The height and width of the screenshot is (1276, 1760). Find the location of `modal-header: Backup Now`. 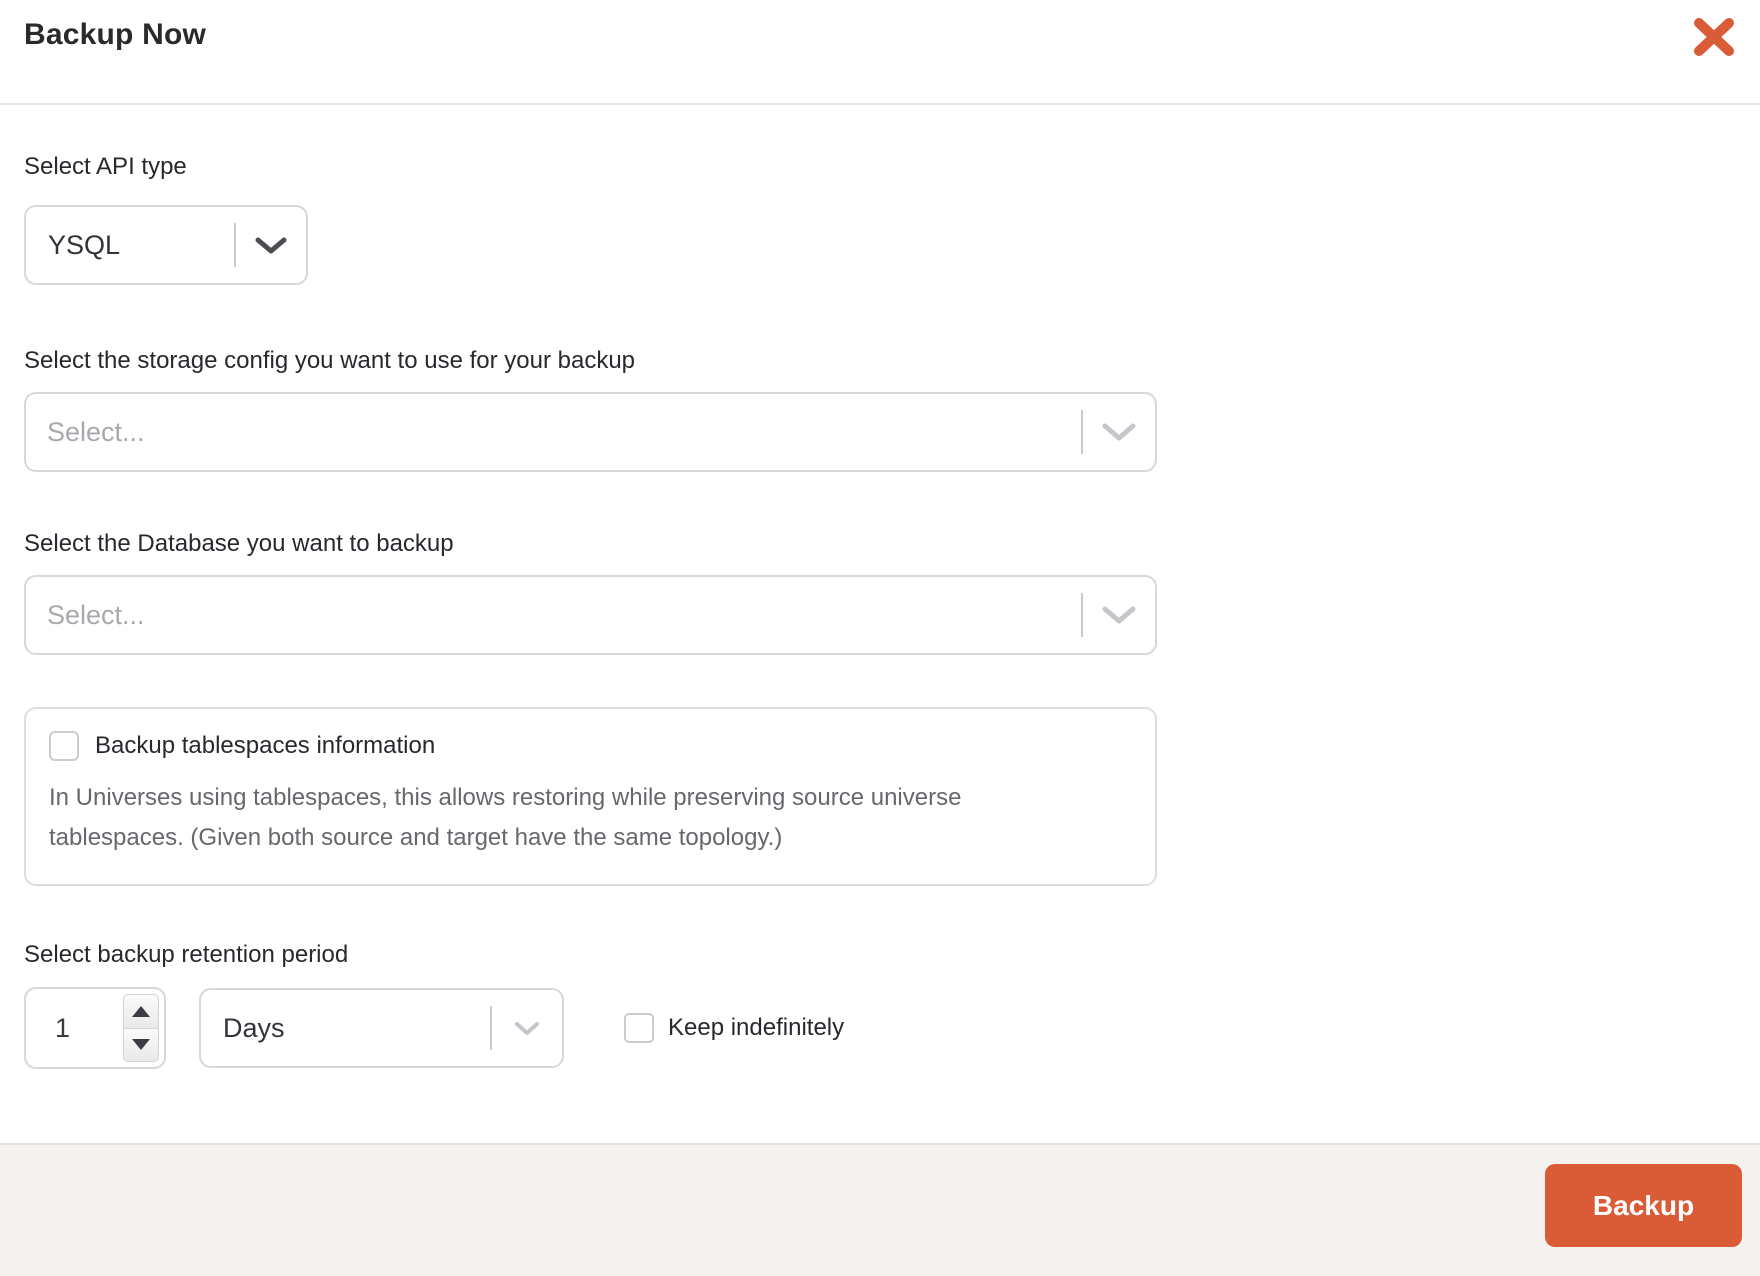

modal-header: Backup Now is located at coordinates (880, 52).